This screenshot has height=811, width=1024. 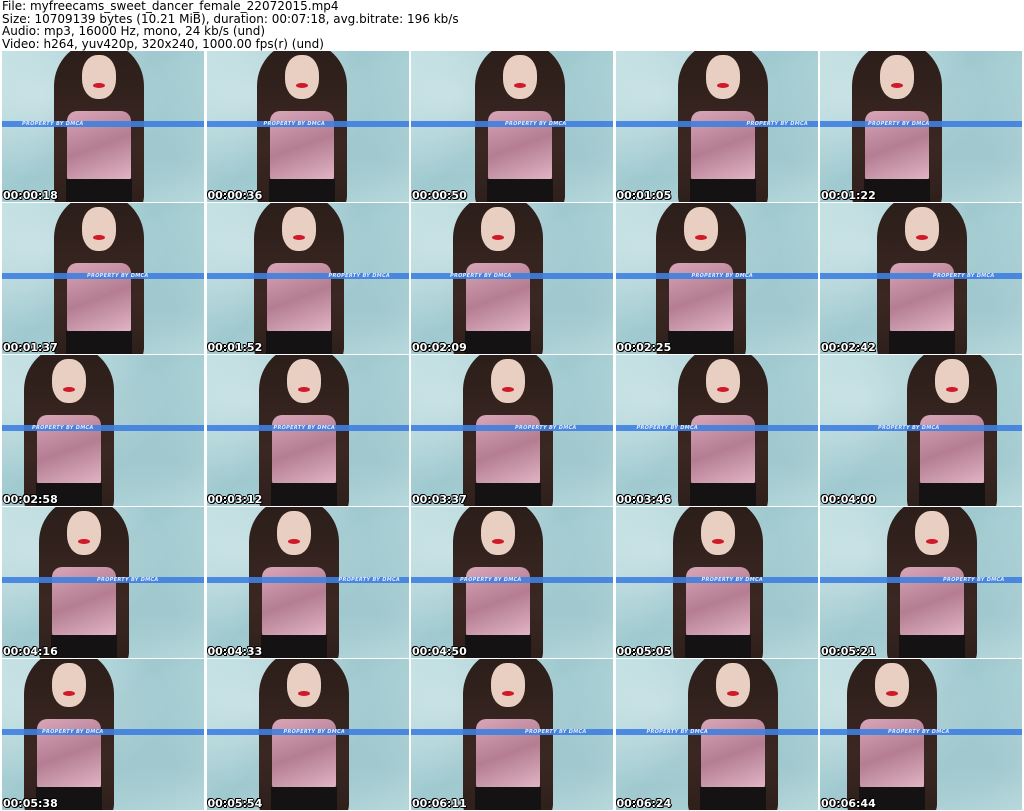 I want to click on thumbnail-timestamp: 00:01:37, so click(x=30, y=347).